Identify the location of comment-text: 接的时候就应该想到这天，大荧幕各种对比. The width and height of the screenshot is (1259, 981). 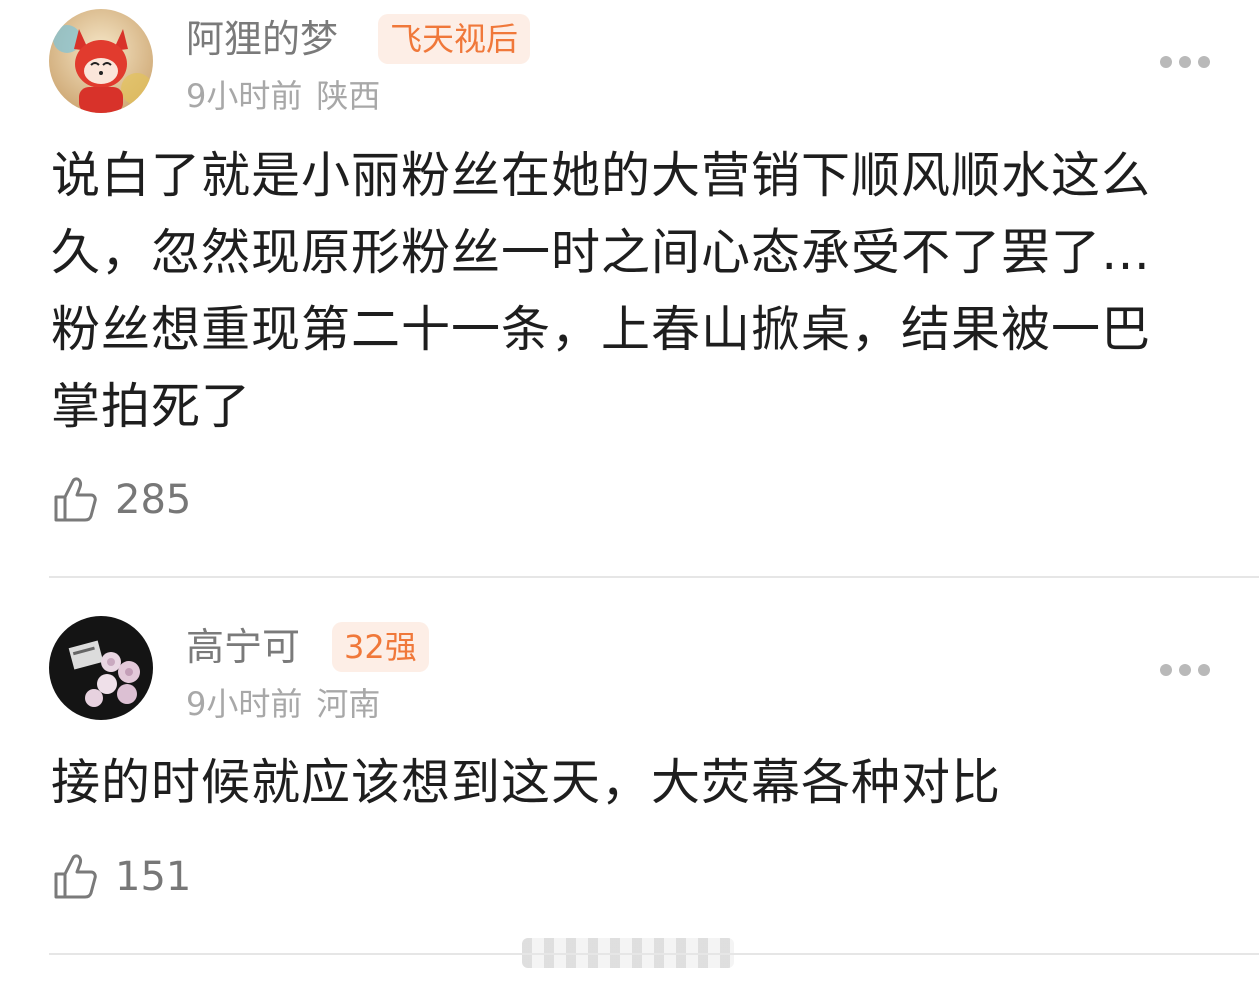
(631, 782).